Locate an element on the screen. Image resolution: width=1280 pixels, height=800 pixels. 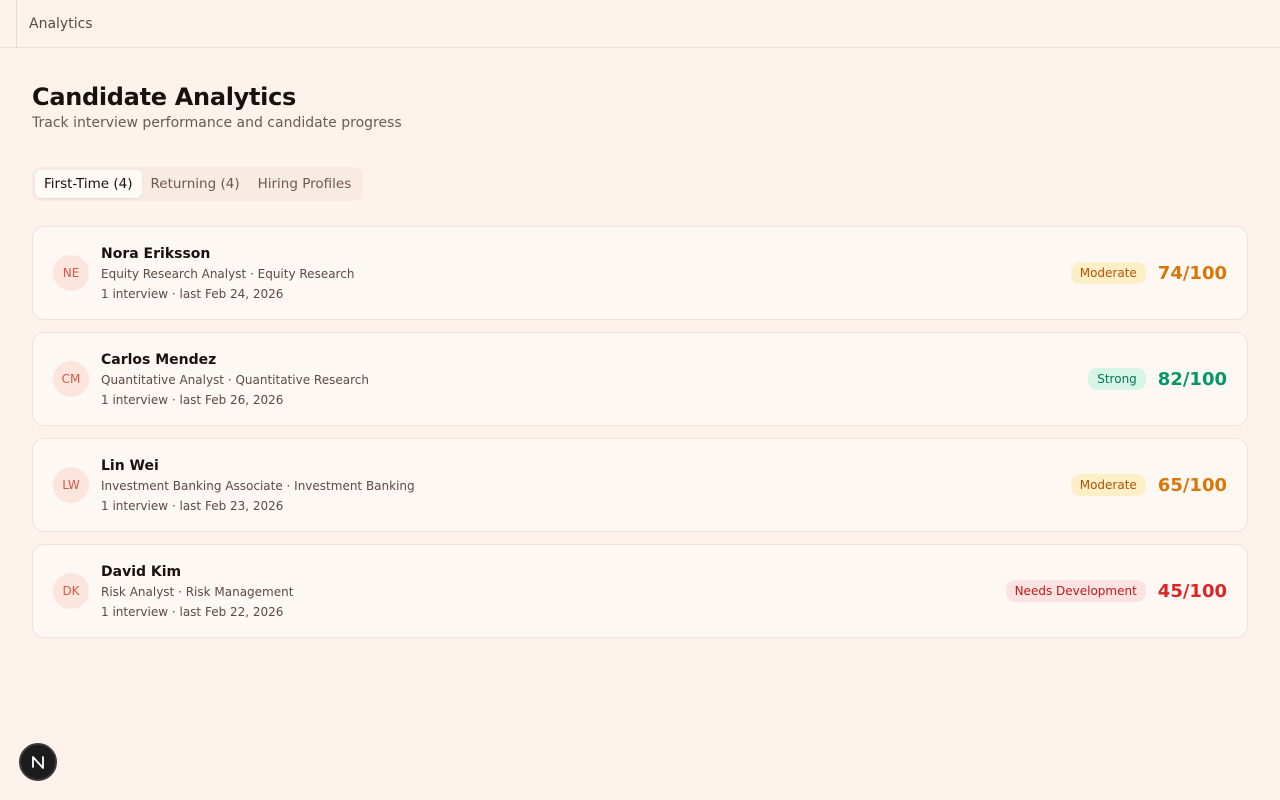
avatar: CM is located at coordinates (71, 379).